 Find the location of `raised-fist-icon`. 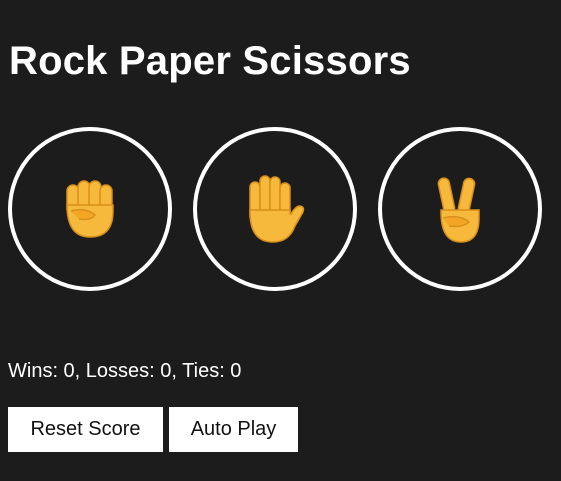

raised-fist-icon is located at coordinates (90, 209).